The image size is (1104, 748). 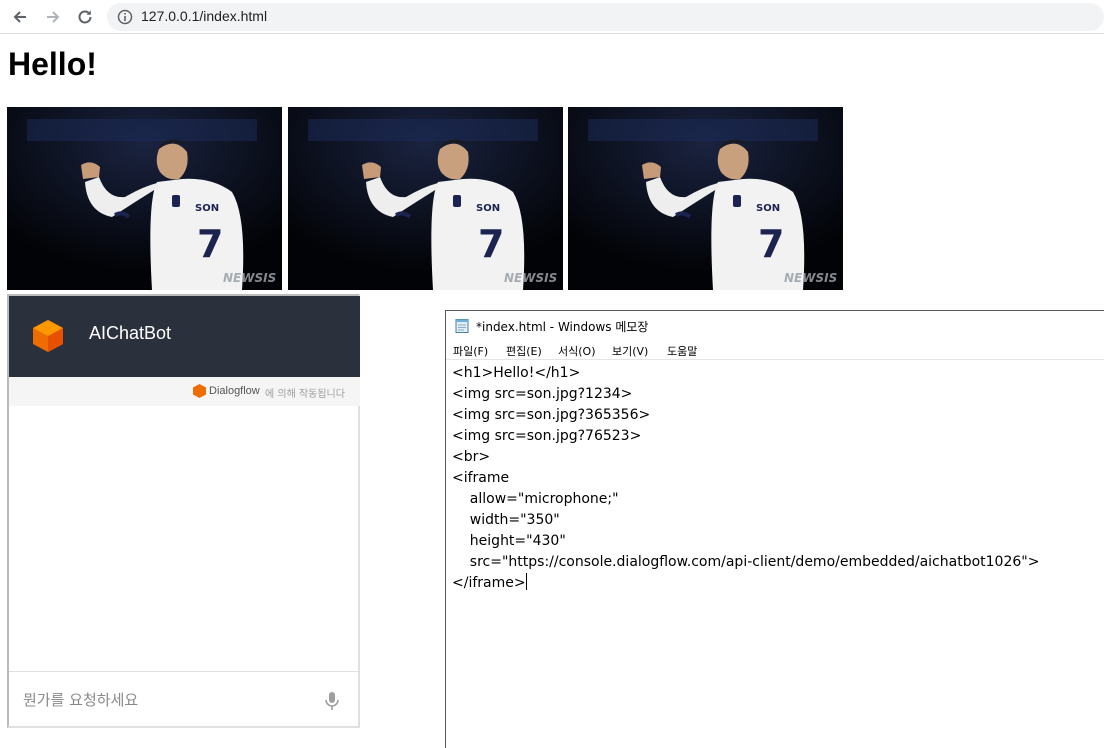 I want to click on code-line: height="430", so click(x=509, y=541).